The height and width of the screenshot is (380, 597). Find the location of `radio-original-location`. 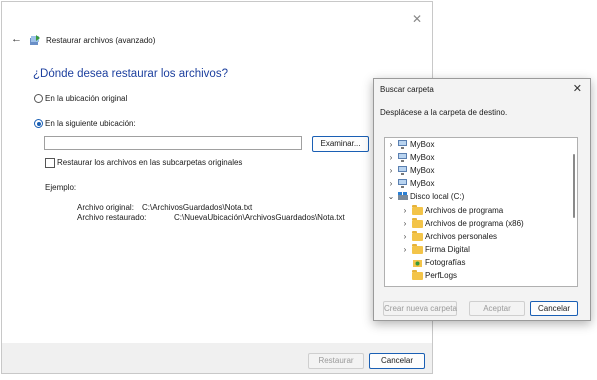

radio-original-location is located at coordinates (38, 98).